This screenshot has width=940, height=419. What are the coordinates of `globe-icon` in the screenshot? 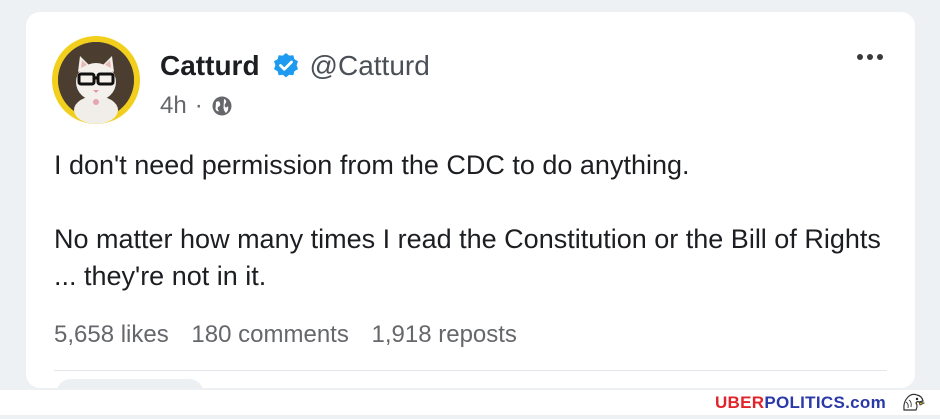 It's located at (222, 106).